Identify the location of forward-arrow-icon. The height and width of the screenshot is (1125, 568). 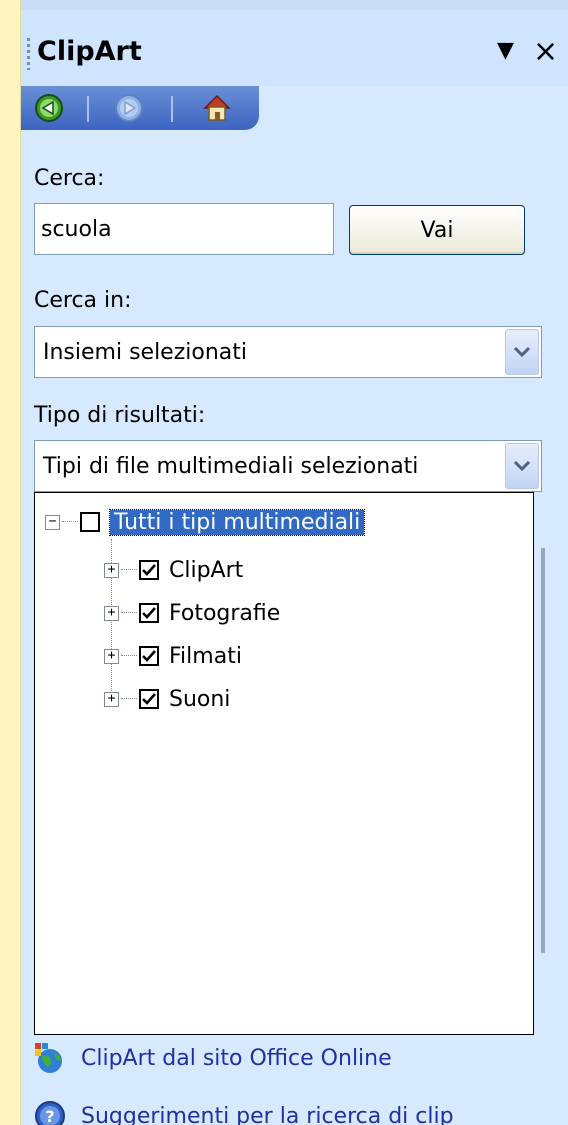
(129, 108).